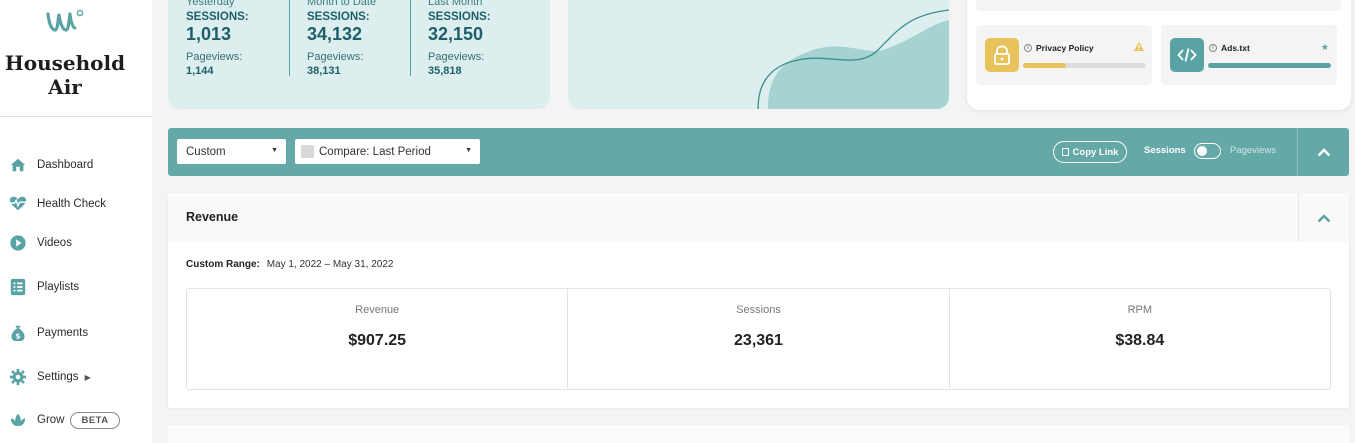  I want to click on metric-value: 23,361, so click(758, 340).